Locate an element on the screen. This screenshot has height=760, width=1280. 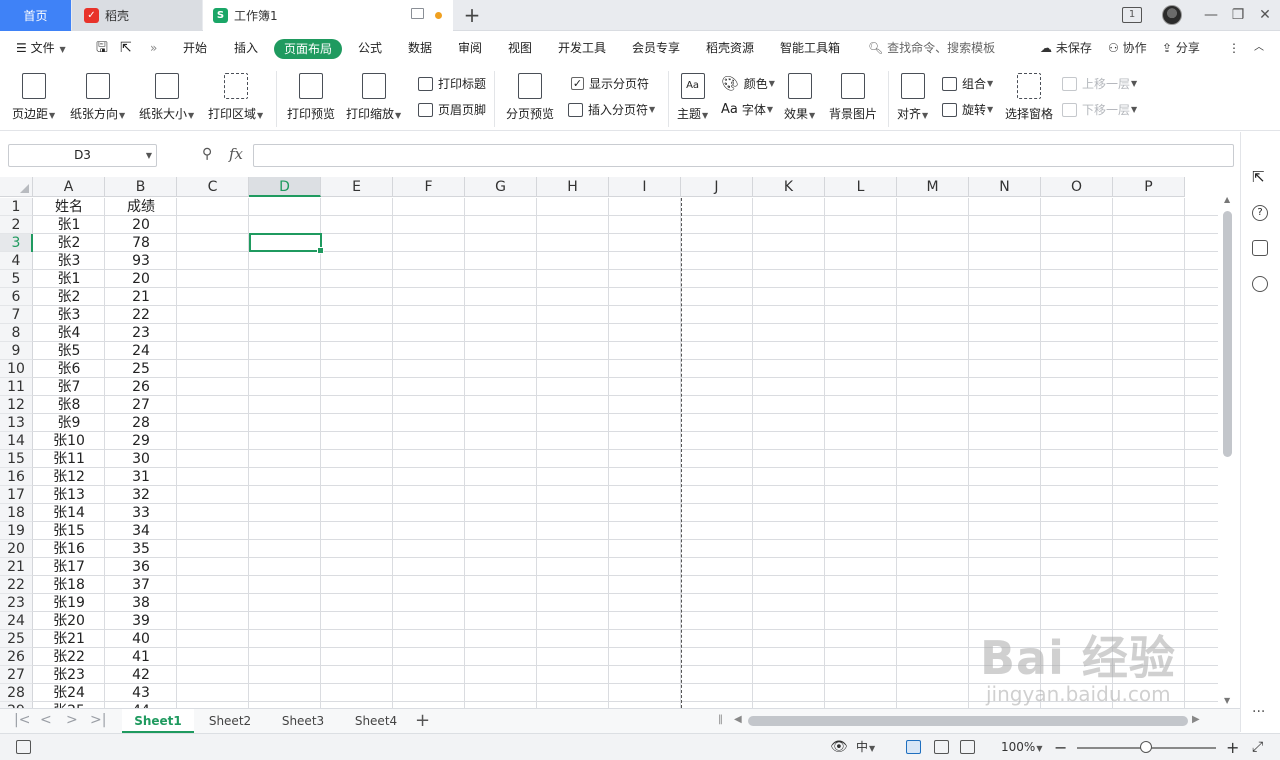
column-header-d: D is located at coordinates (285, 187).